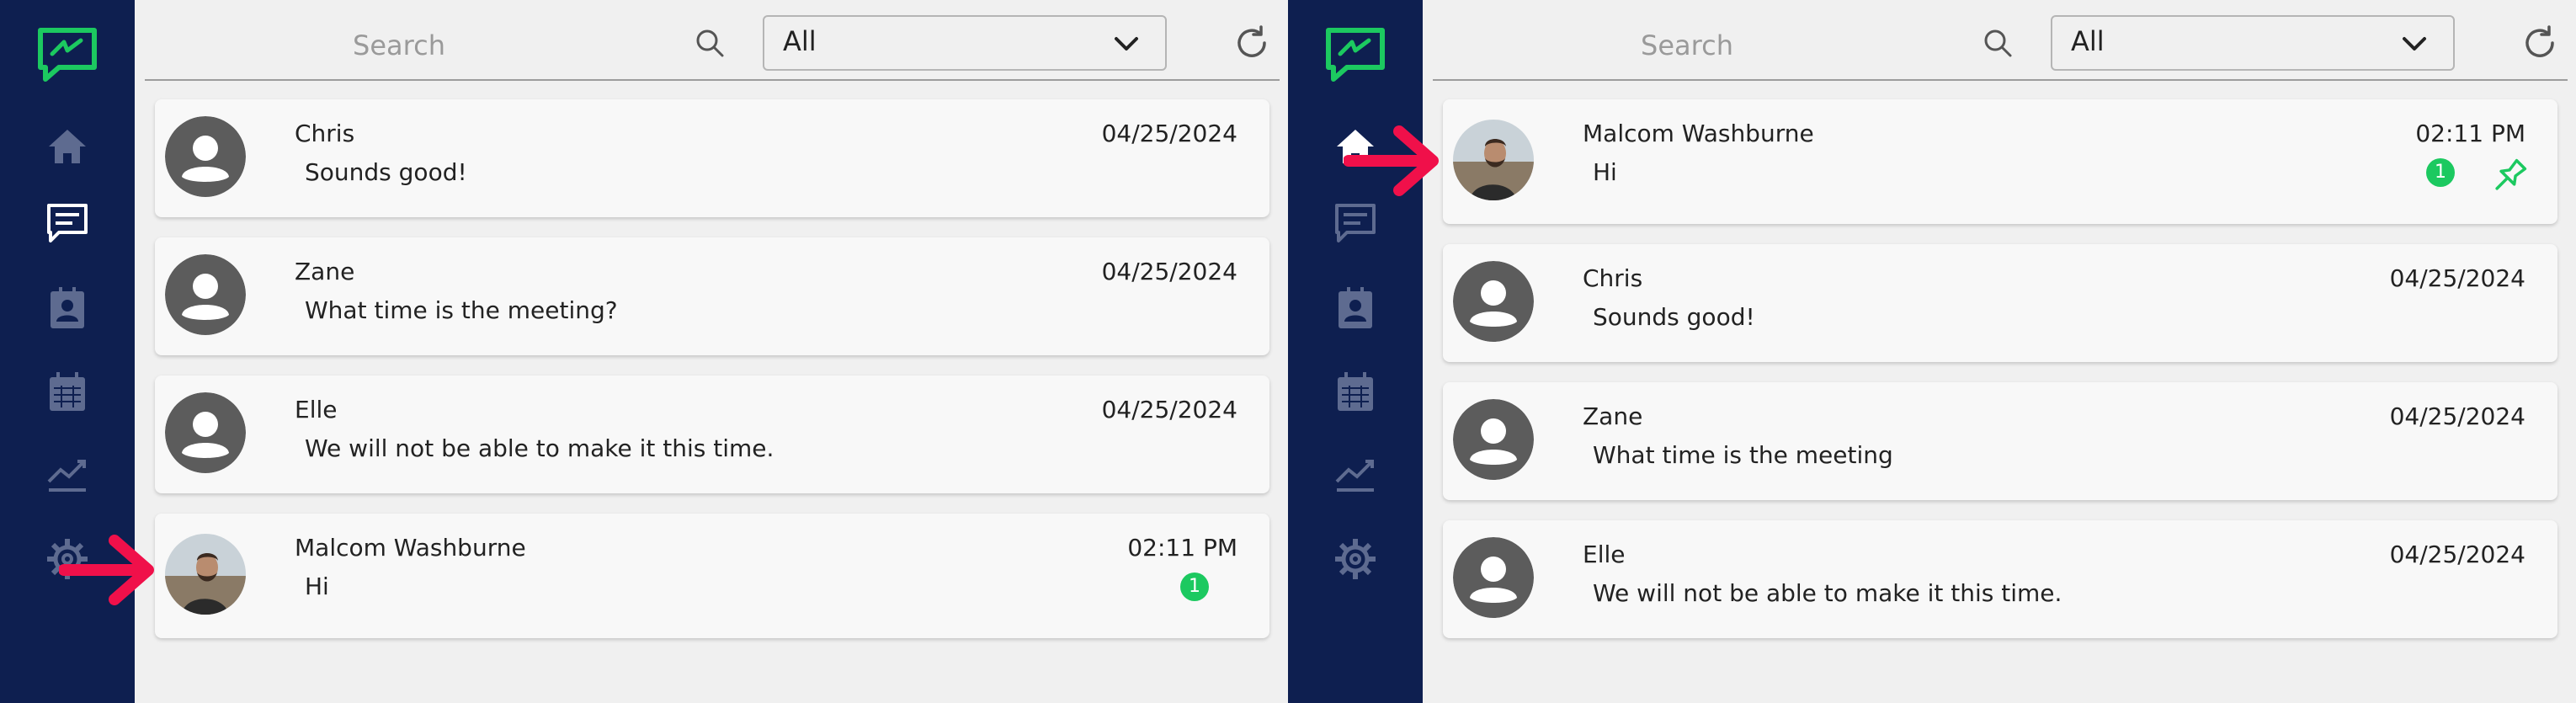 This screenshot has width=2576, height=703. Describe the element at coordinates (2000, 161) in the screenshot. I see `conversation-item-pinned: Malcom Washburne Hi 02:11 PM 1` at that location.